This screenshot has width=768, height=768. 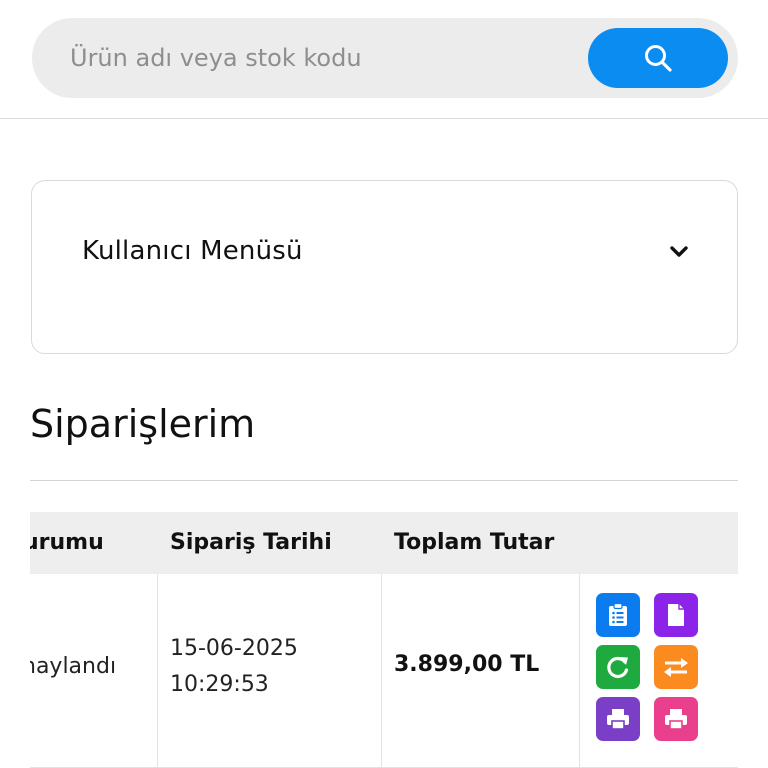 I want to click on user-menu-title: Kullanıcı Menüsü, so click(x=192, y=251).